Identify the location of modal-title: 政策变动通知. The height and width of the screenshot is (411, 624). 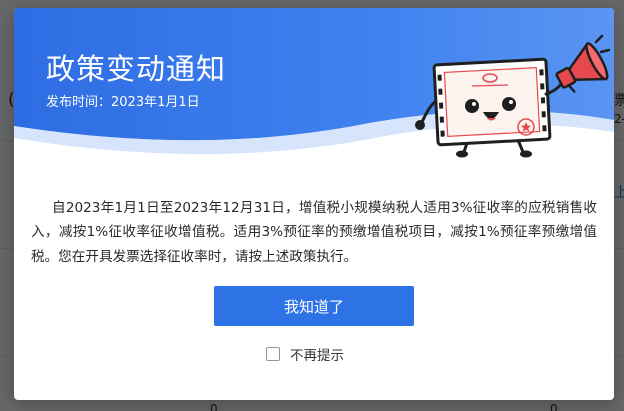
(136, 69).